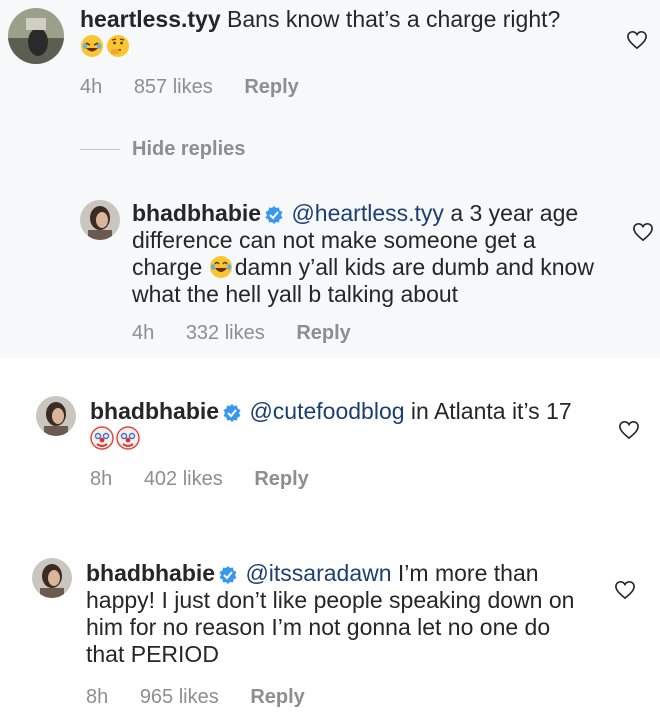  Describe the element at coordinates (491, 411) in the screenshot. I see `comment-text: in Atlanta it’s 17` at that location.